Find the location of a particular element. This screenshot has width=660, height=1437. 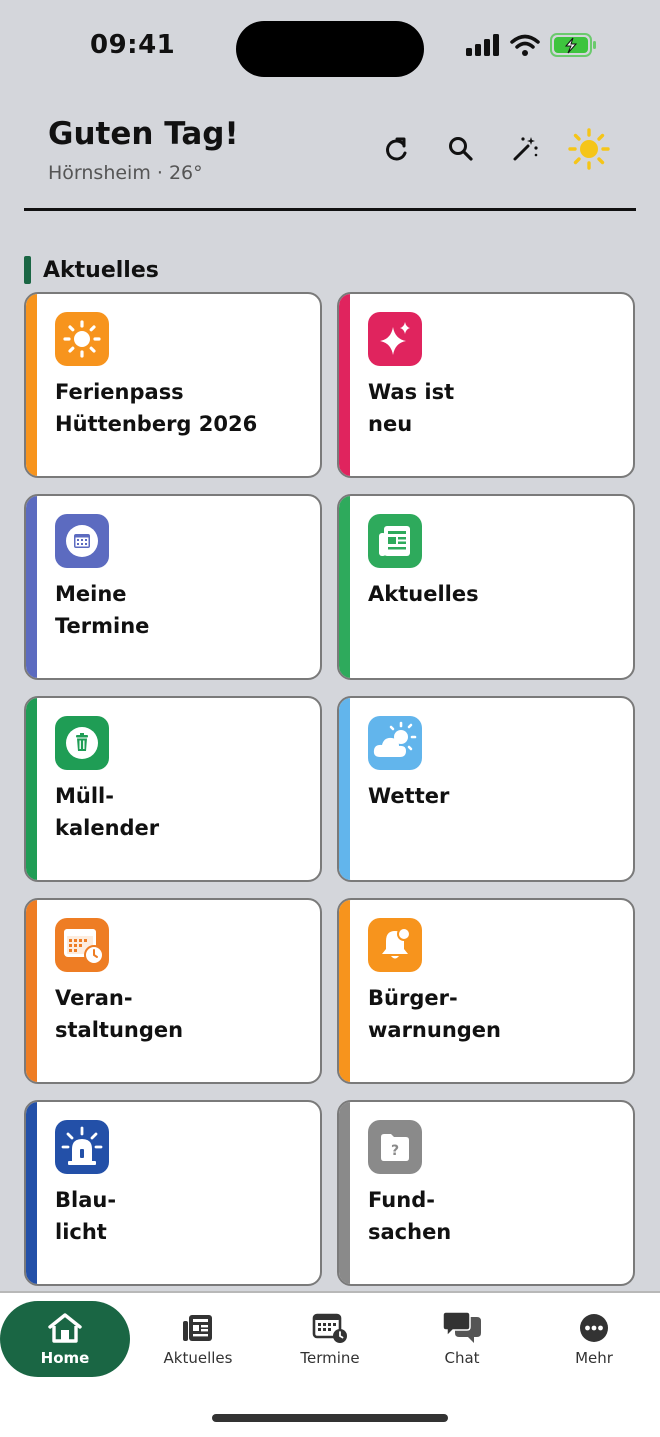

tile-ferienpass: Ferienpass Hüttenberg 2026 is located at coordinates (173, 385).